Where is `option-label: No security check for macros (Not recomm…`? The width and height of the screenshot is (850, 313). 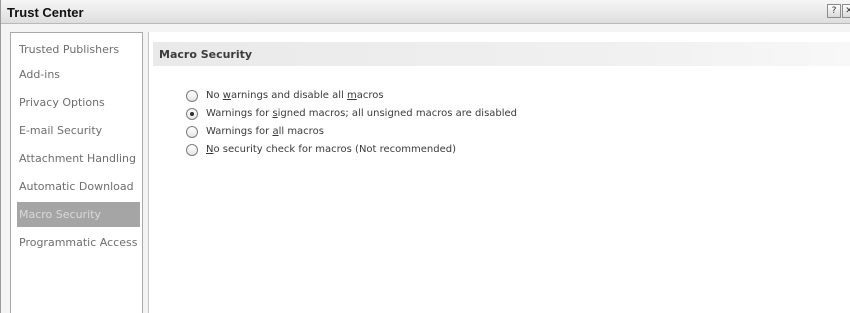
option-label: No security check for macros (Not recomm… is located at coordinates (331, 149).